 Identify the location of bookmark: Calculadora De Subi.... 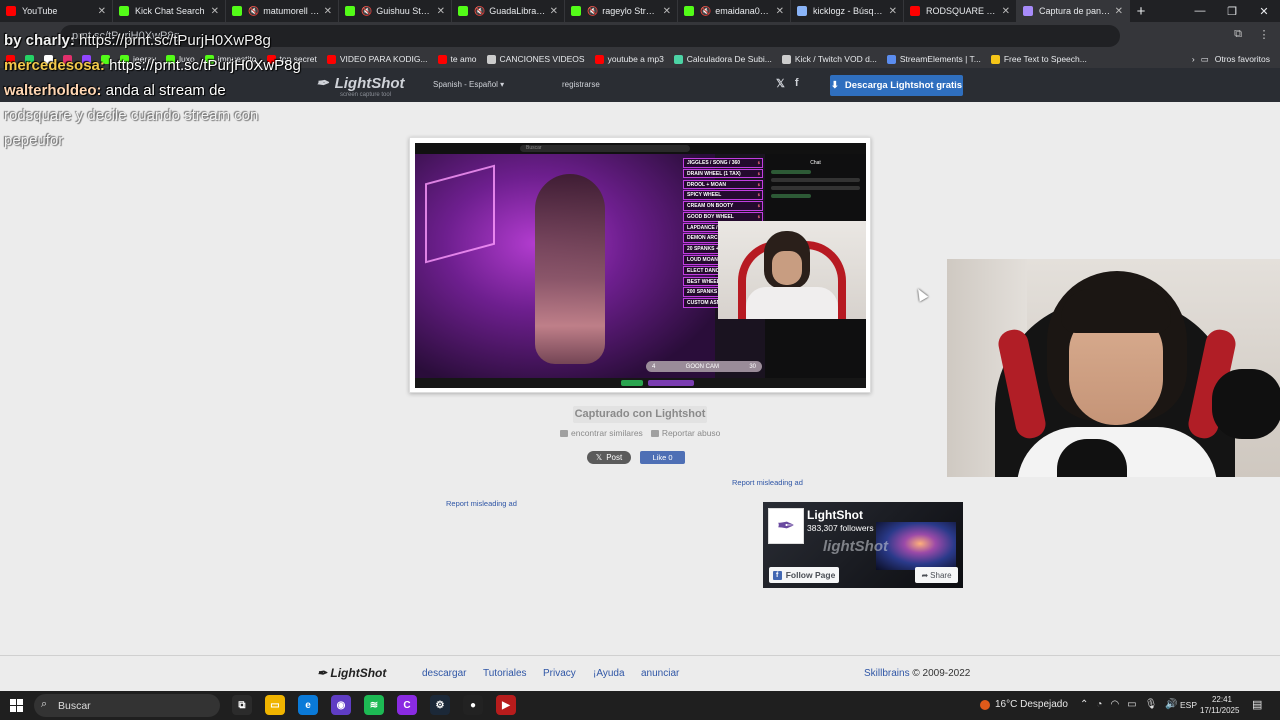
(722, 59).